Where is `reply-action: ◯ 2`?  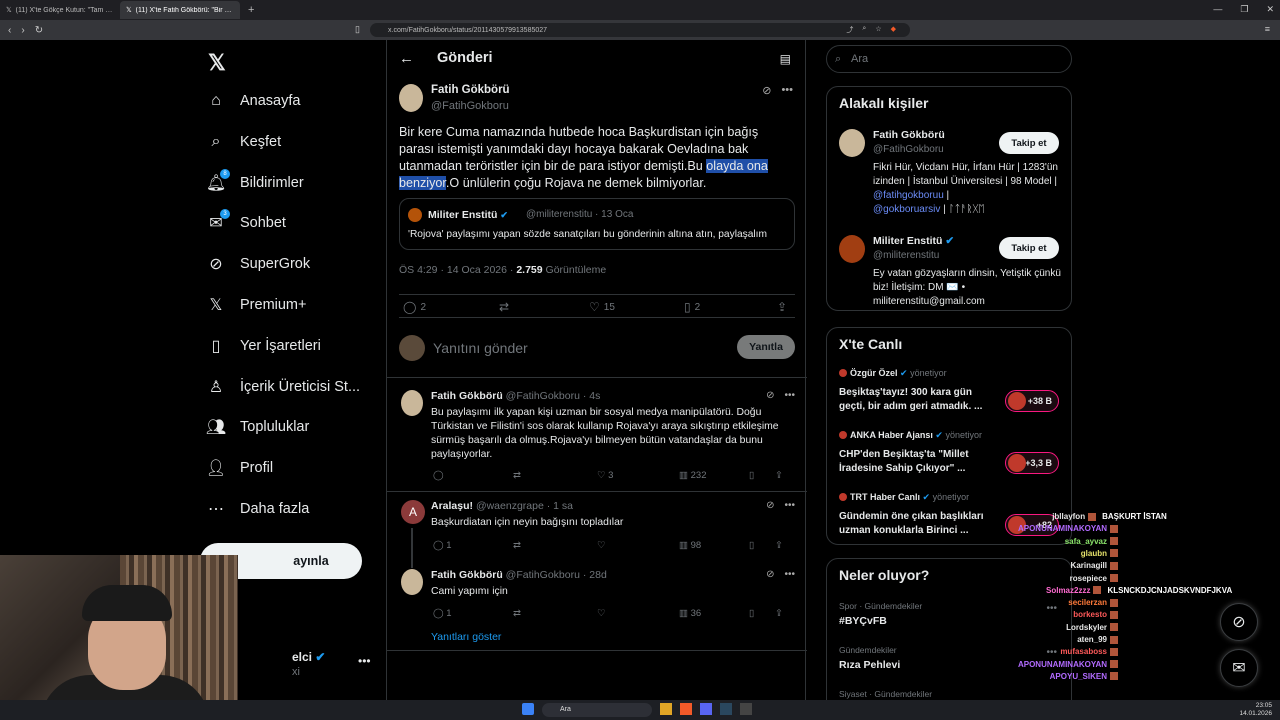 reply-action: ◯ 2 is located at coordinates (414, 307).